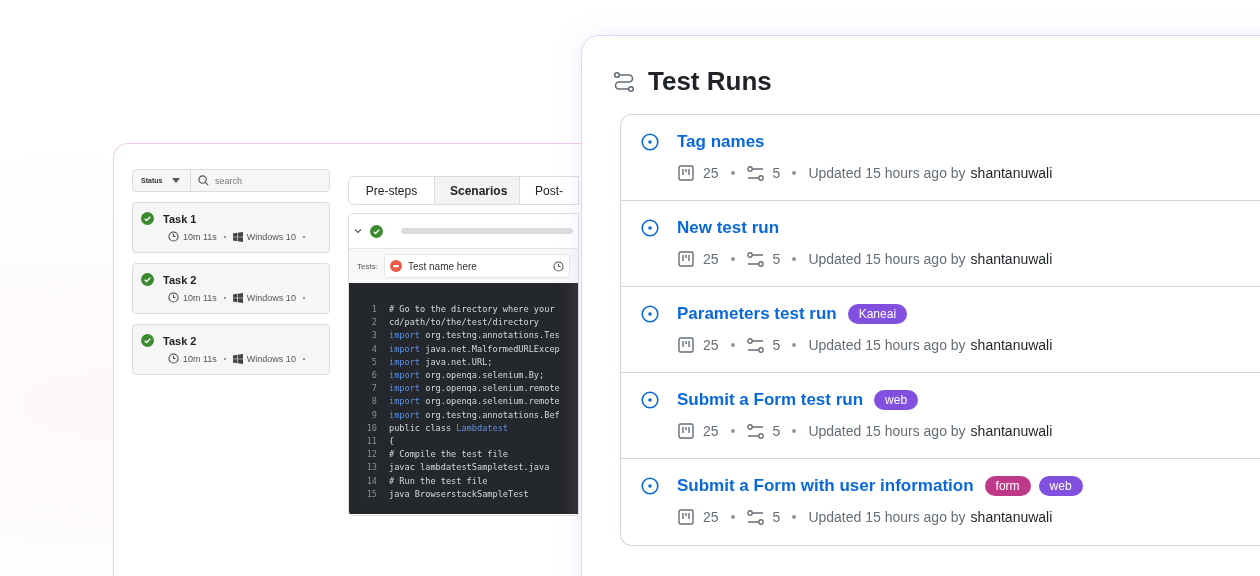 The width and height of the screenshot is (1260, 576). What do you see at coordinates (474, 336) in the screenshot?
I see `code-line: import org.testng.annotations.Tes` at bounding box center [474, 336].